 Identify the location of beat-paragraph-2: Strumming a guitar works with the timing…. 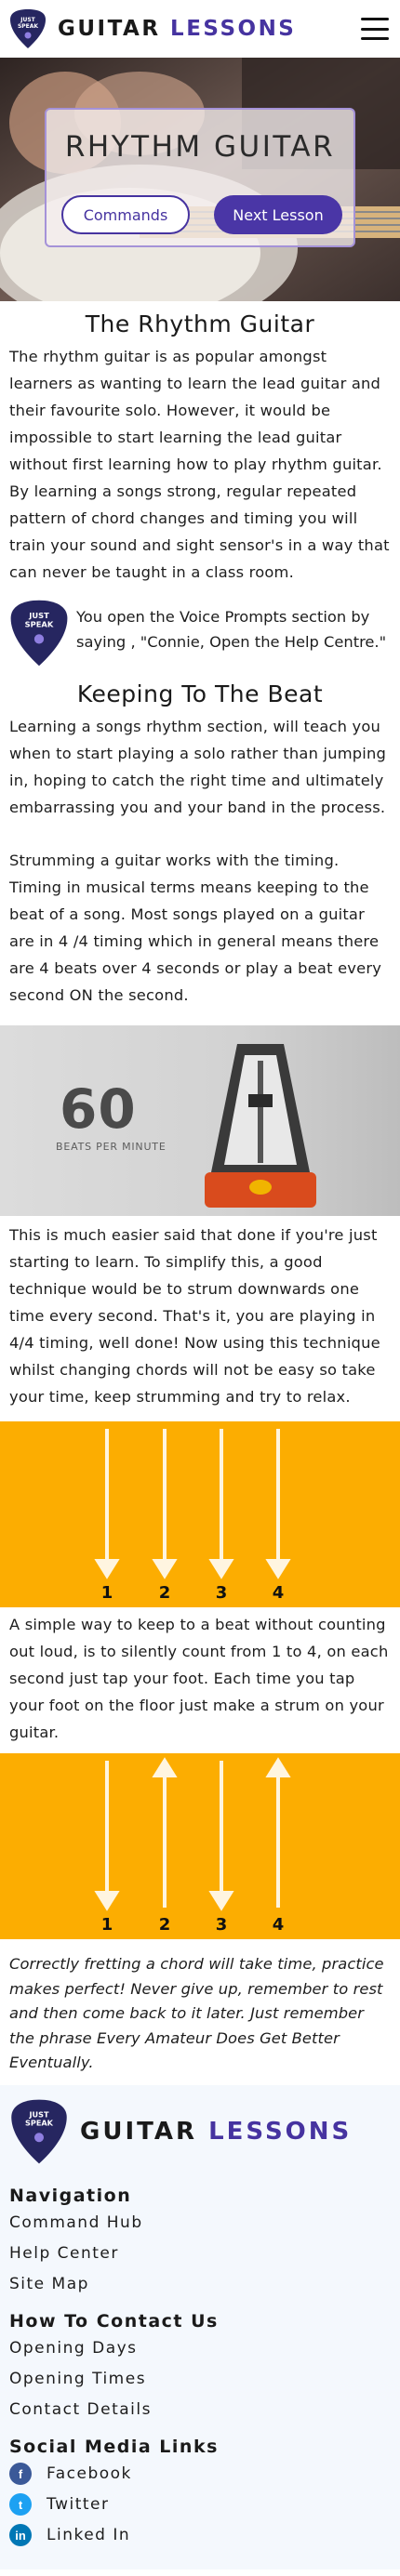
(195, 928).